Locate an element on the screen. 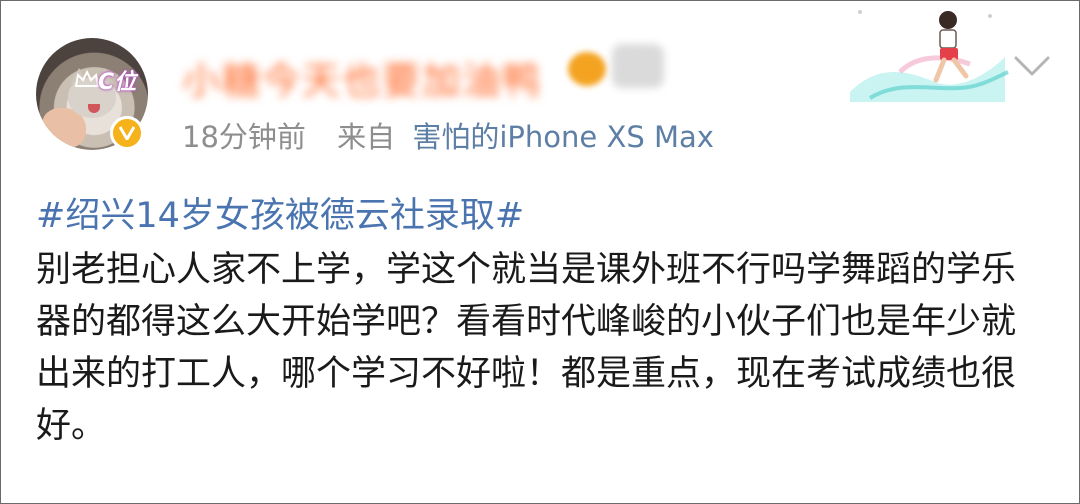 This screenshot has width=1080, height=504. hashtag-link: #绍兴14岁女孩被德云社录取# is located at coordinates (541, 217).